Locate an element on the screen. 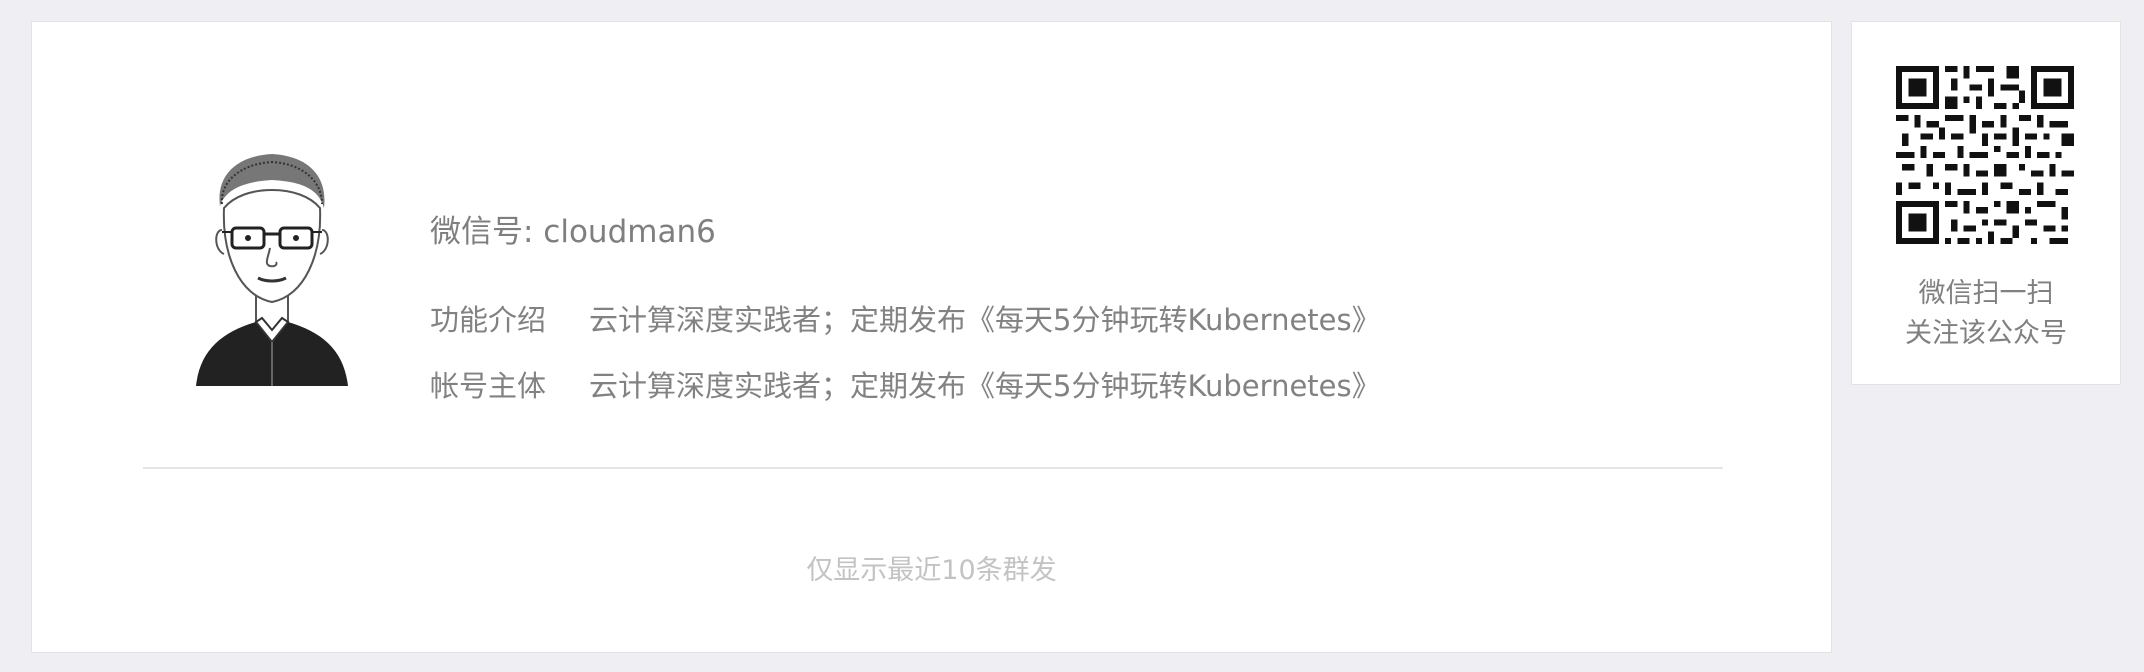 The image size is (2144, 672). account-owner-row: 帐号主体 云计算深度实践者；定期发布《每天5分钟玩转Kubernetes》 is located at coordinates (905, 384).